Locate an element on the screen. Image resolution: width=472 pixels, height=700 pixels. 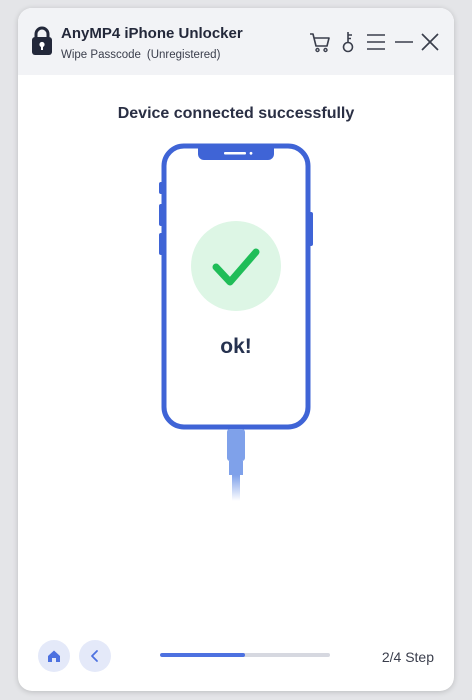
step-progress-bar is located at coordinates (245, 655).